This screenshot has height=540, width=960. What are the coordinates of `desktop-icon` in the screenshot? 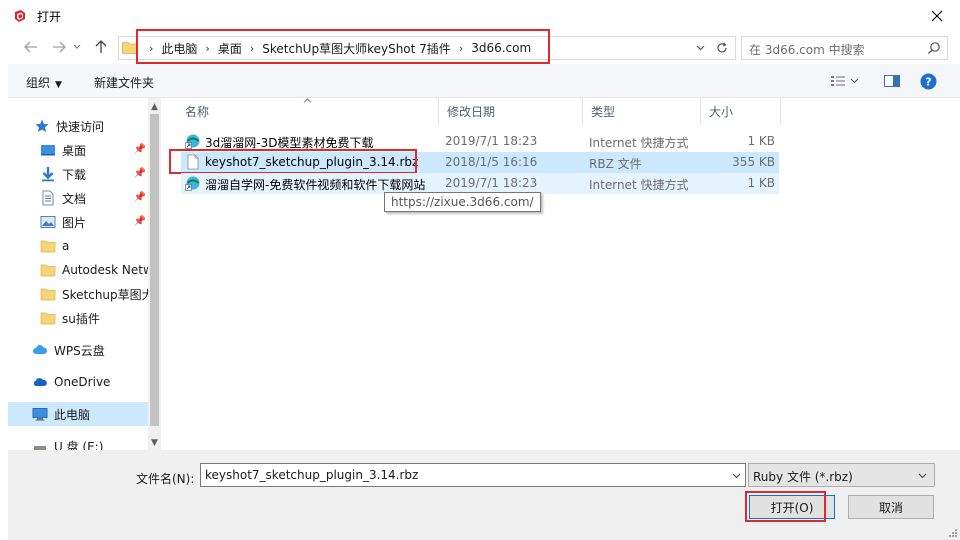 It's located at (48, 150).